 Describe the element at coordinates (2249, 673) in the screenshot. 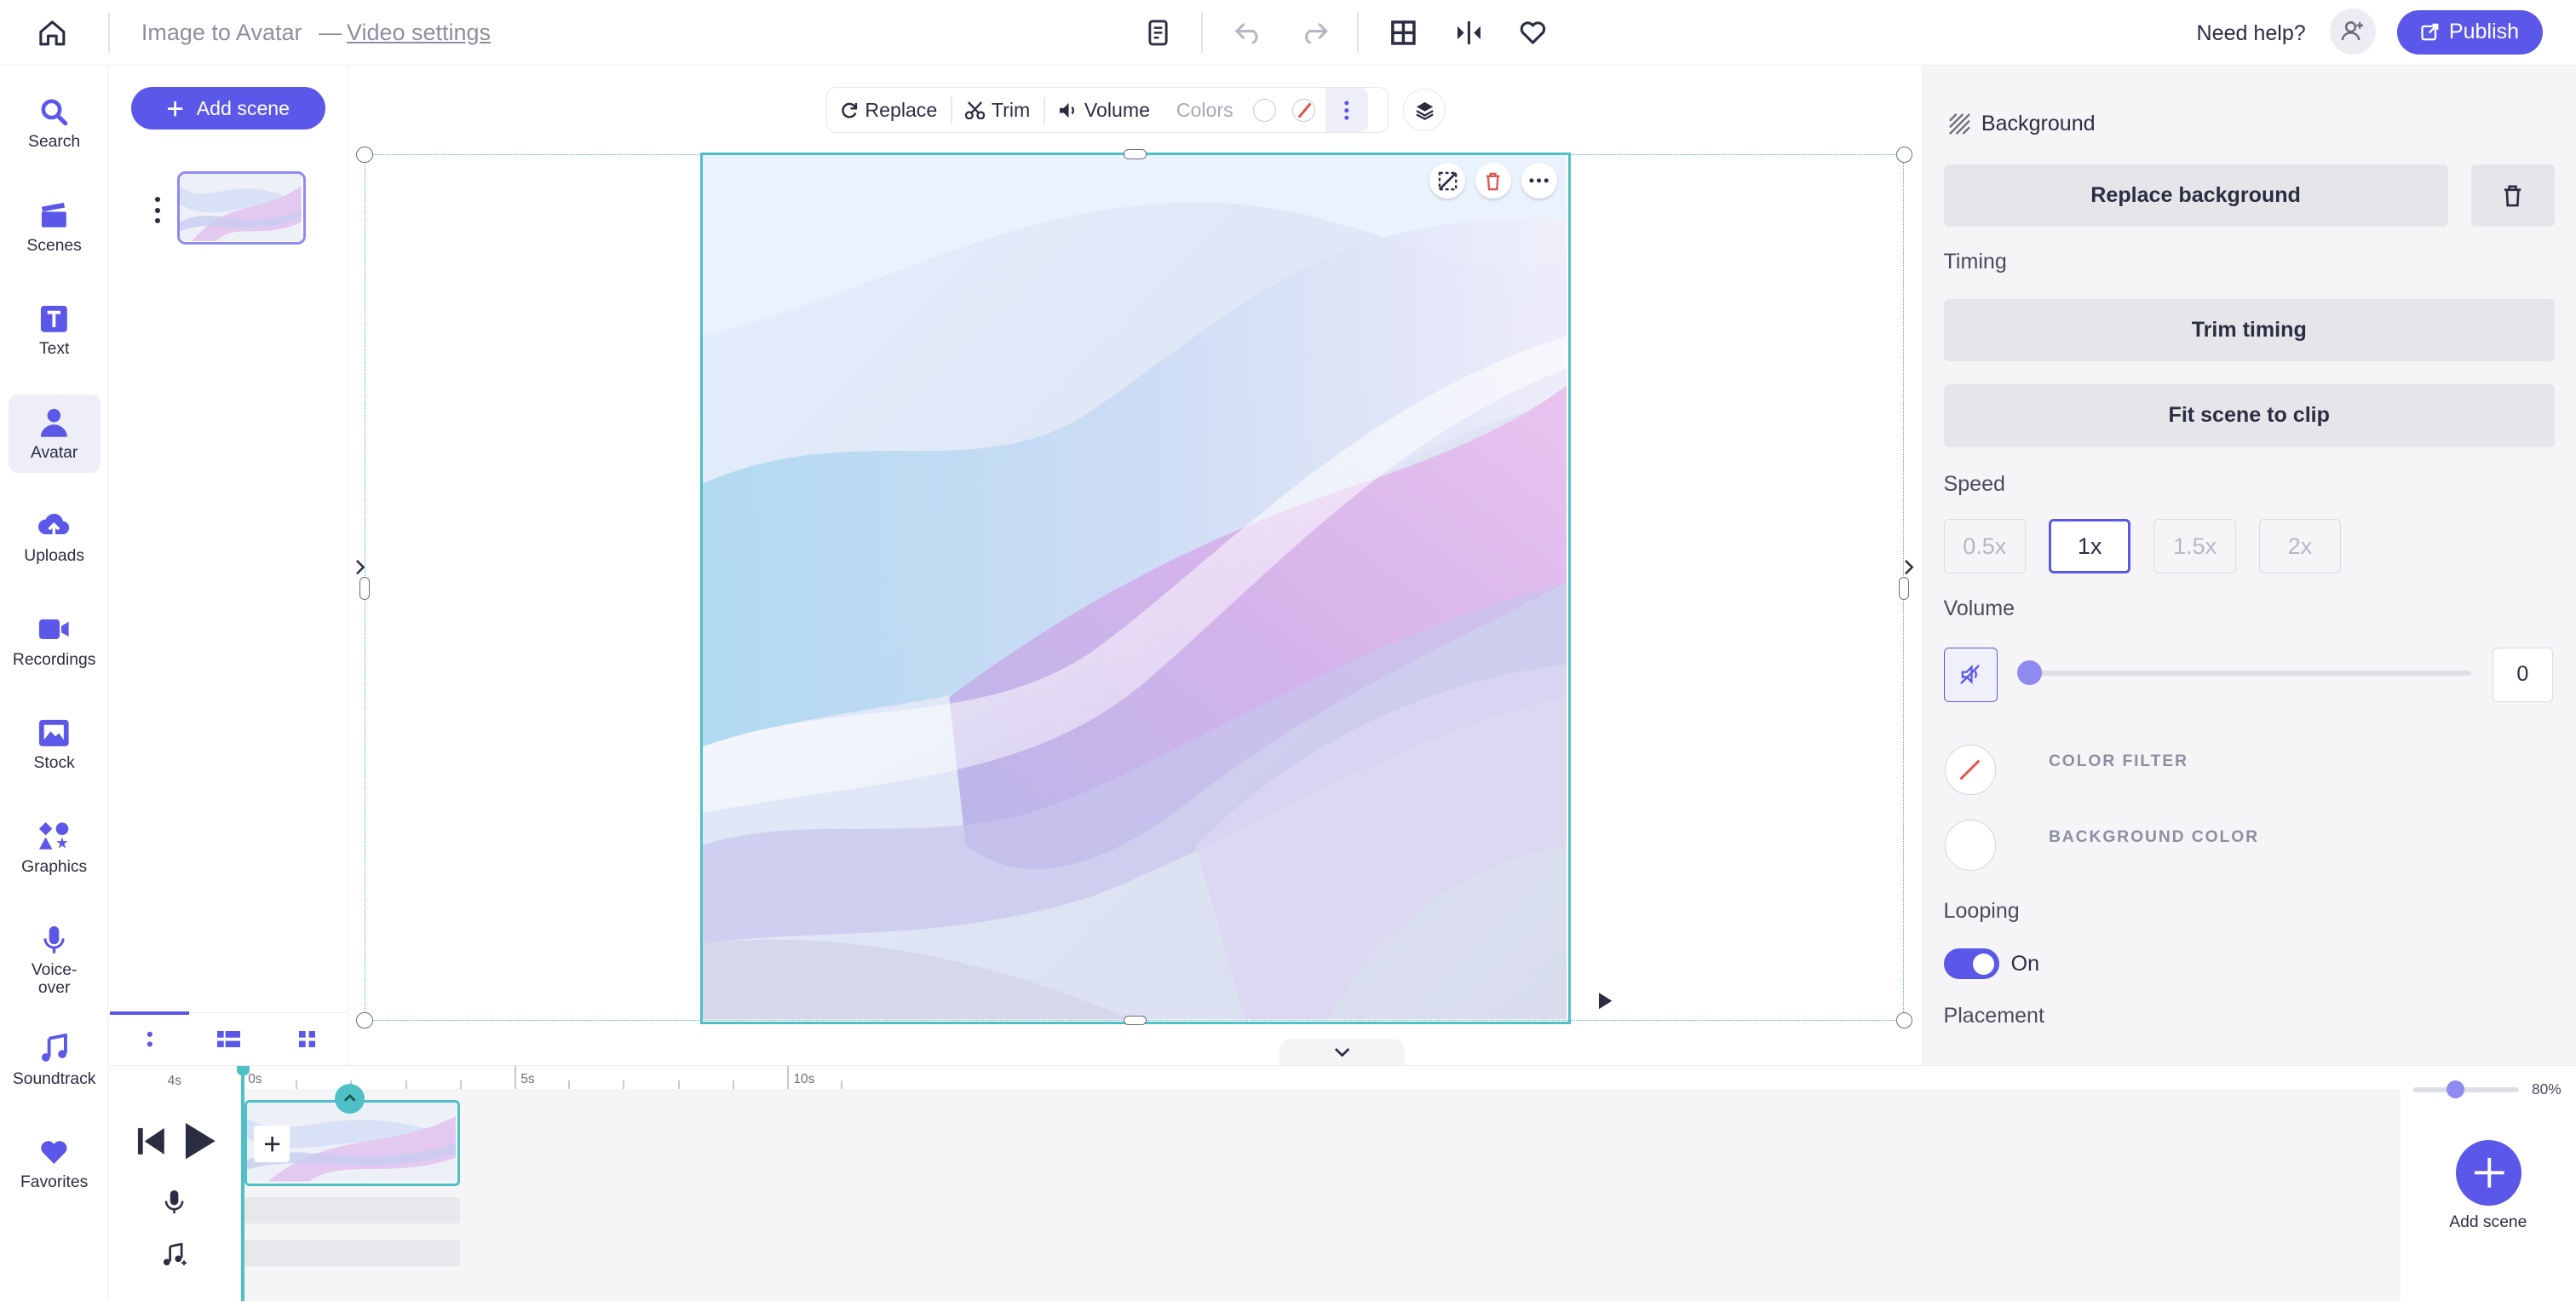

I see `volume-slider-track` at that location.